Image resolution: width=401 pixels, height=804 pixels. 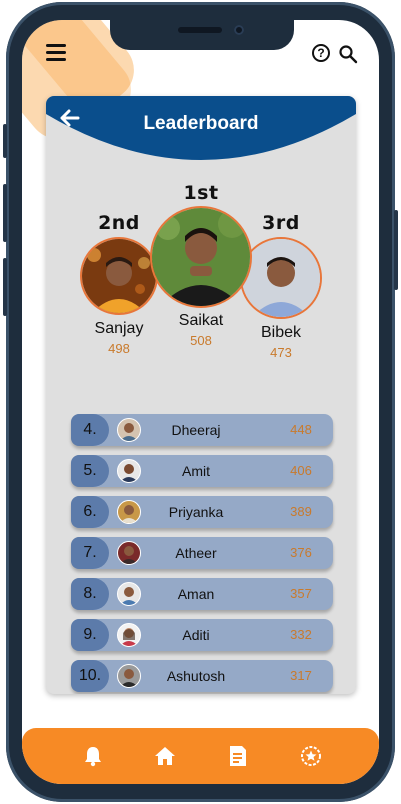 I want to click on row-score: 406, so click(x=301, y=470).